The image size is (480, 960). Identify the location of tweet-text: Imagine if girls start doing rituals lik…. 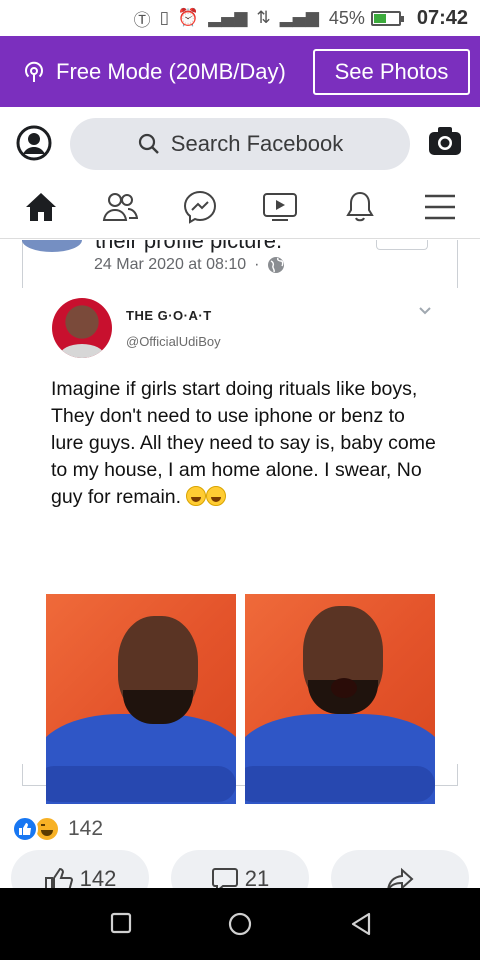
(246, 443).